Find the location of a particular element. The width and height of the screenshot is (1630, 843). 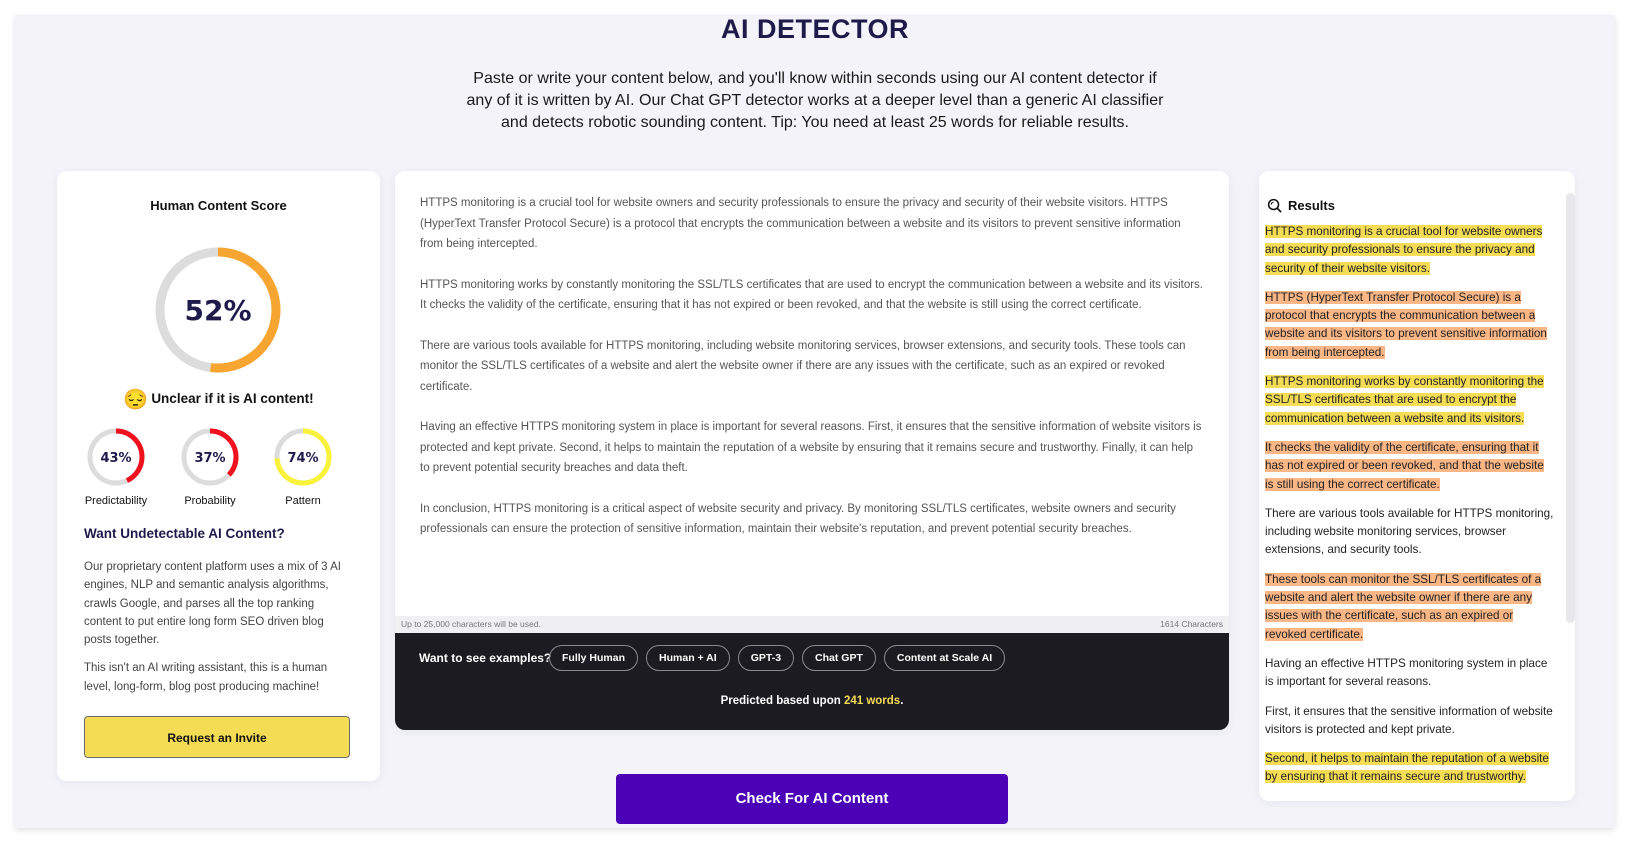

metric-probability: 37% Probability is located at coordinates (210, 466).